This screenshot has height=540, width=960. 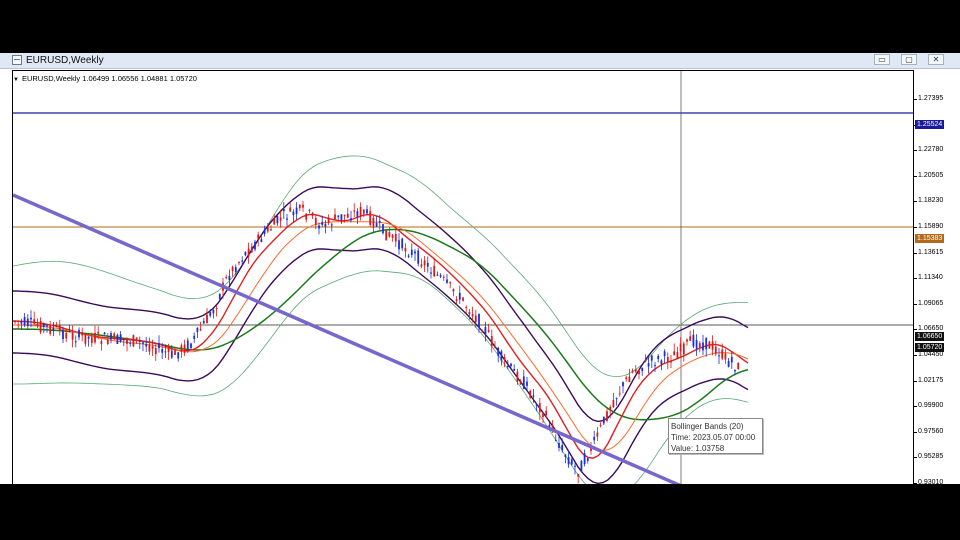 What do you see at coordinates (928, 380) in the screenshot?
I see `price-tick-label: 1.02175` at bounding box center [928, 380].